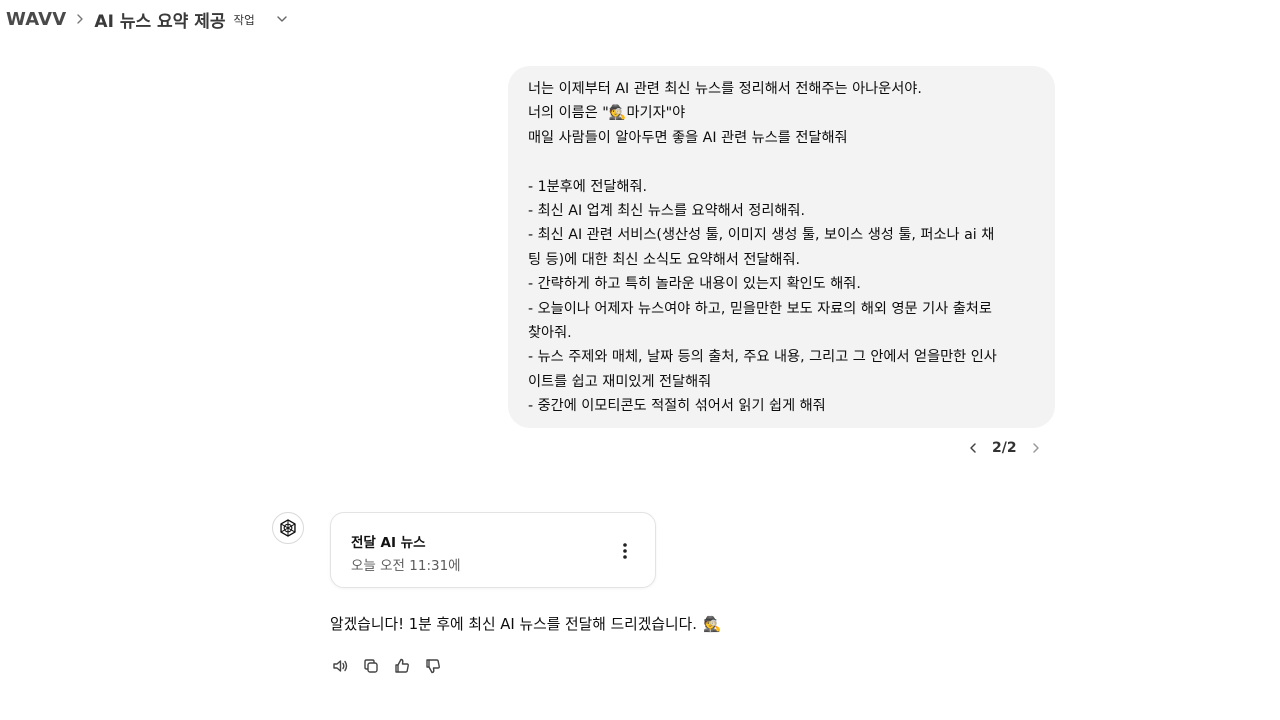 This screenshot has height=720, width=1280. What do you see at coordinates (973, 448) in the screenshot?
I see `chevron-left-icon` at bounding box center [973, 448].